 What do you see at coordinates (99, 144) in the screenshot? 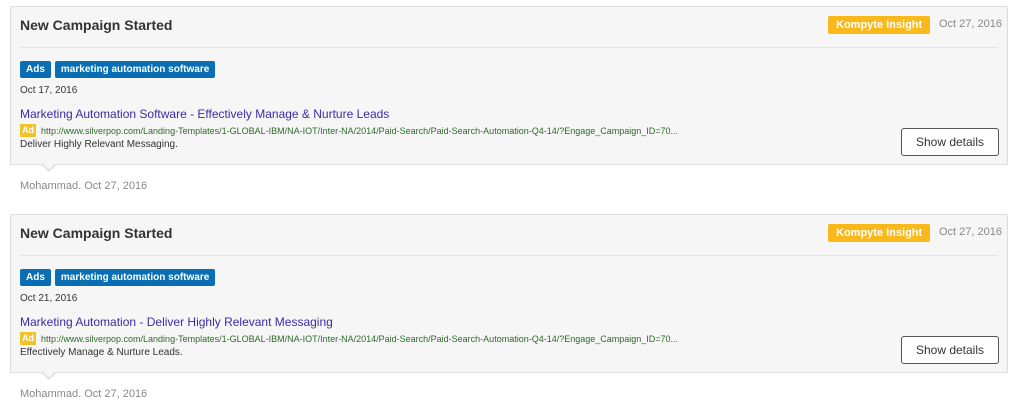
I see `ad-description: Deliver Highly Relevant Messaging.` at bounding box center [99, 144].